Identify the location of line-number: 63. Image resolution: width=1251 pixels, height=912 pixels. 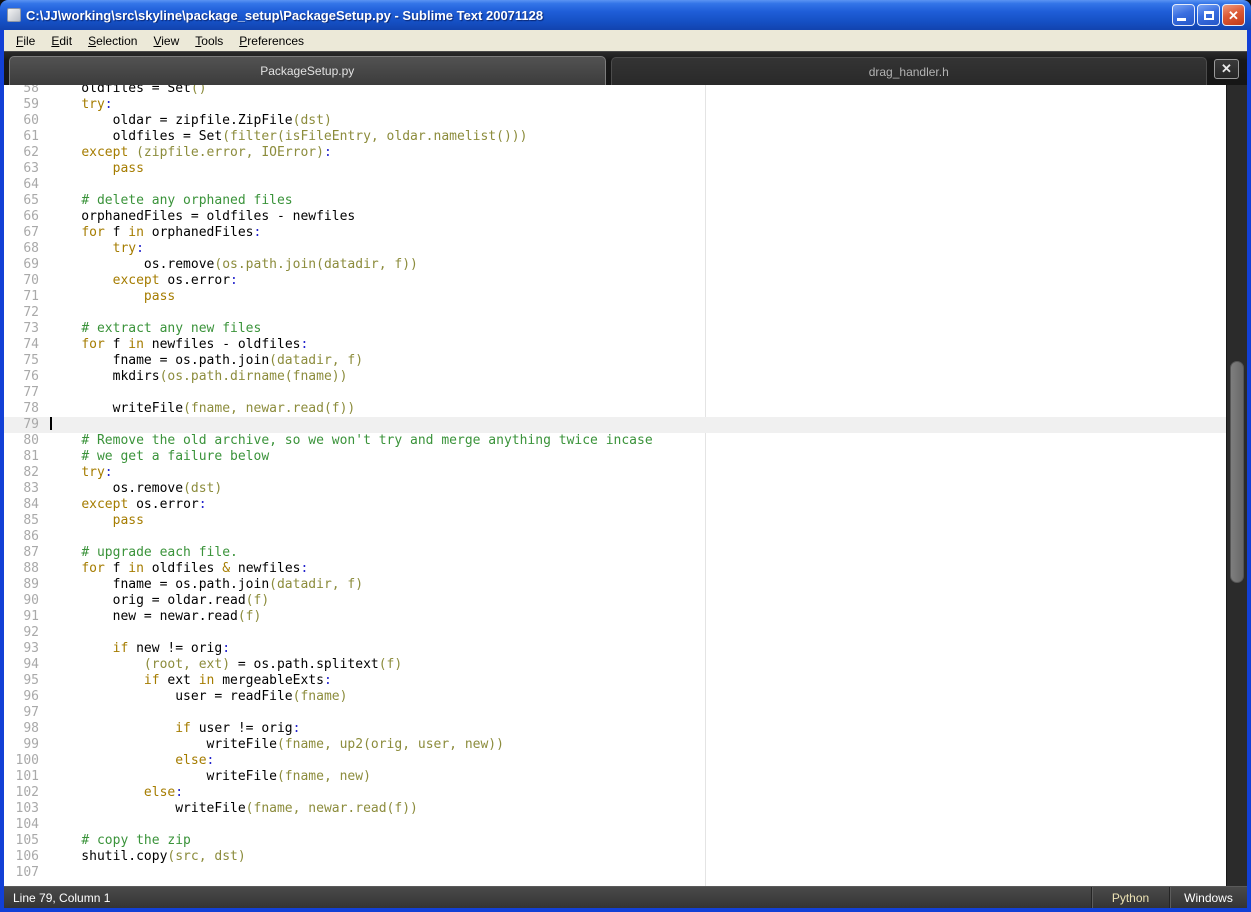
(31, 168).